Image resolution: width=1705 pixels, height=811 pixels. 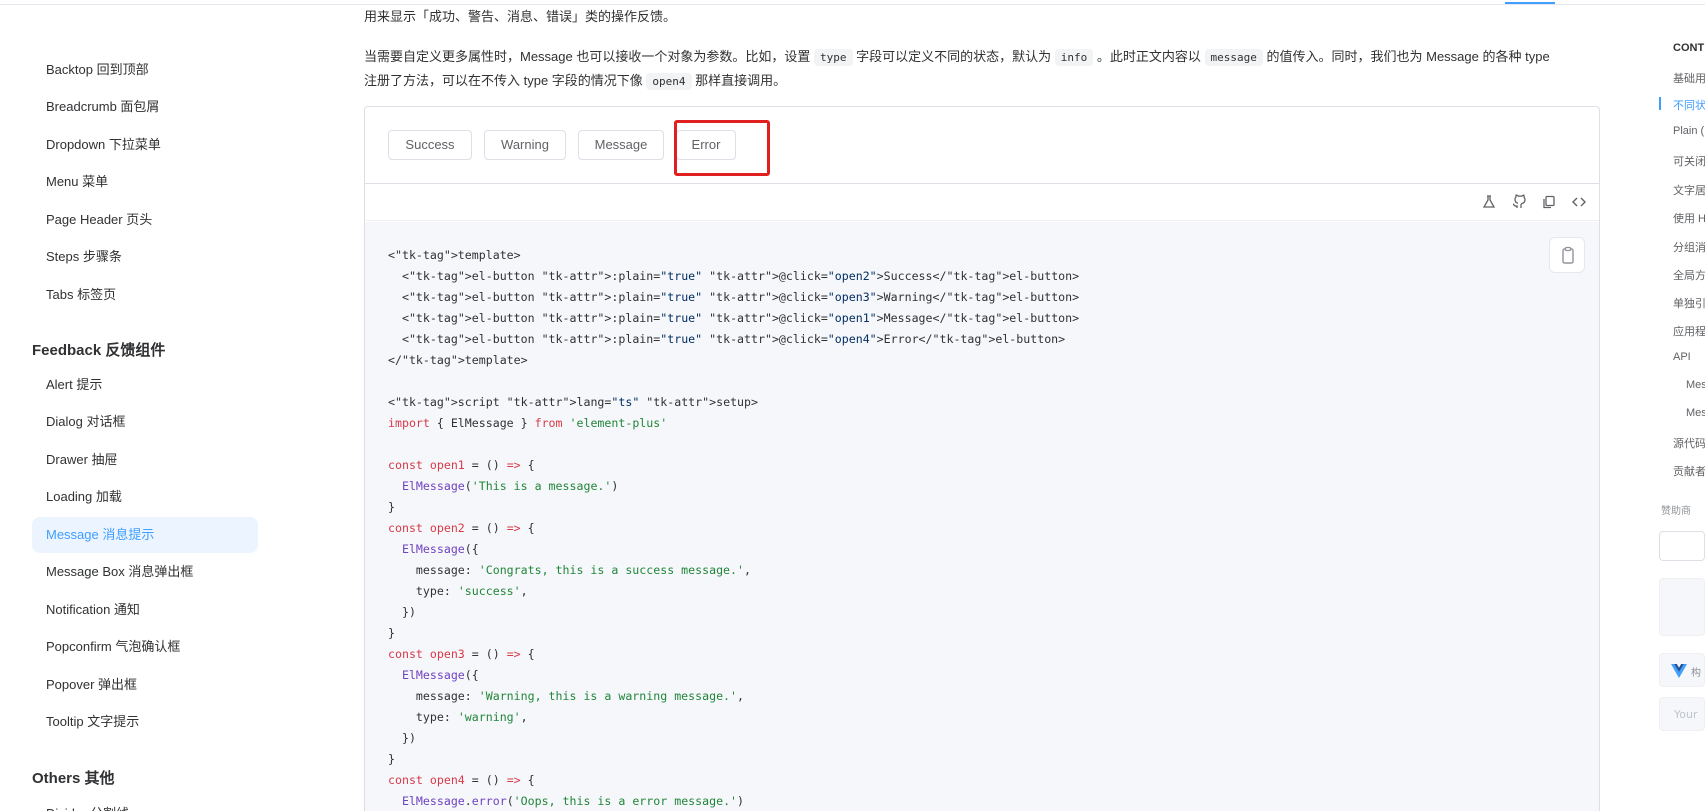 What do you see at coordinates (461, 465) in the screenshot?
I see `code-line: const open1 = () => {` at bounding box center [461, 465].